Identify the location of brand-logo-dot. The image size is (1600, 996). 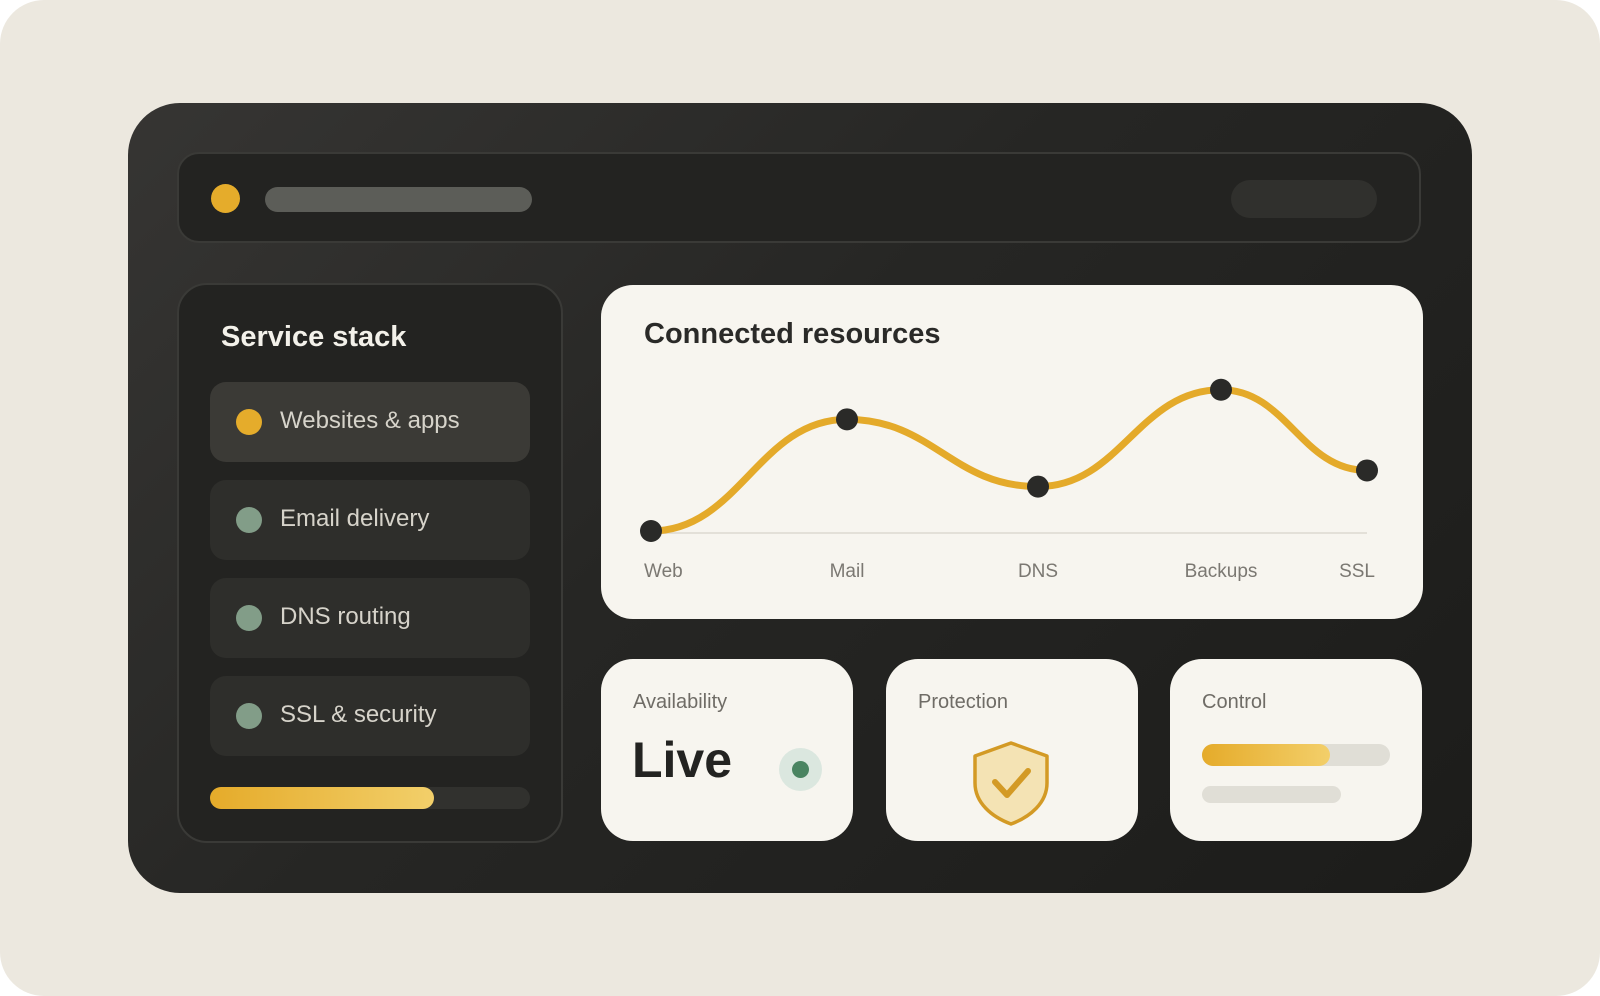
(225, 198).